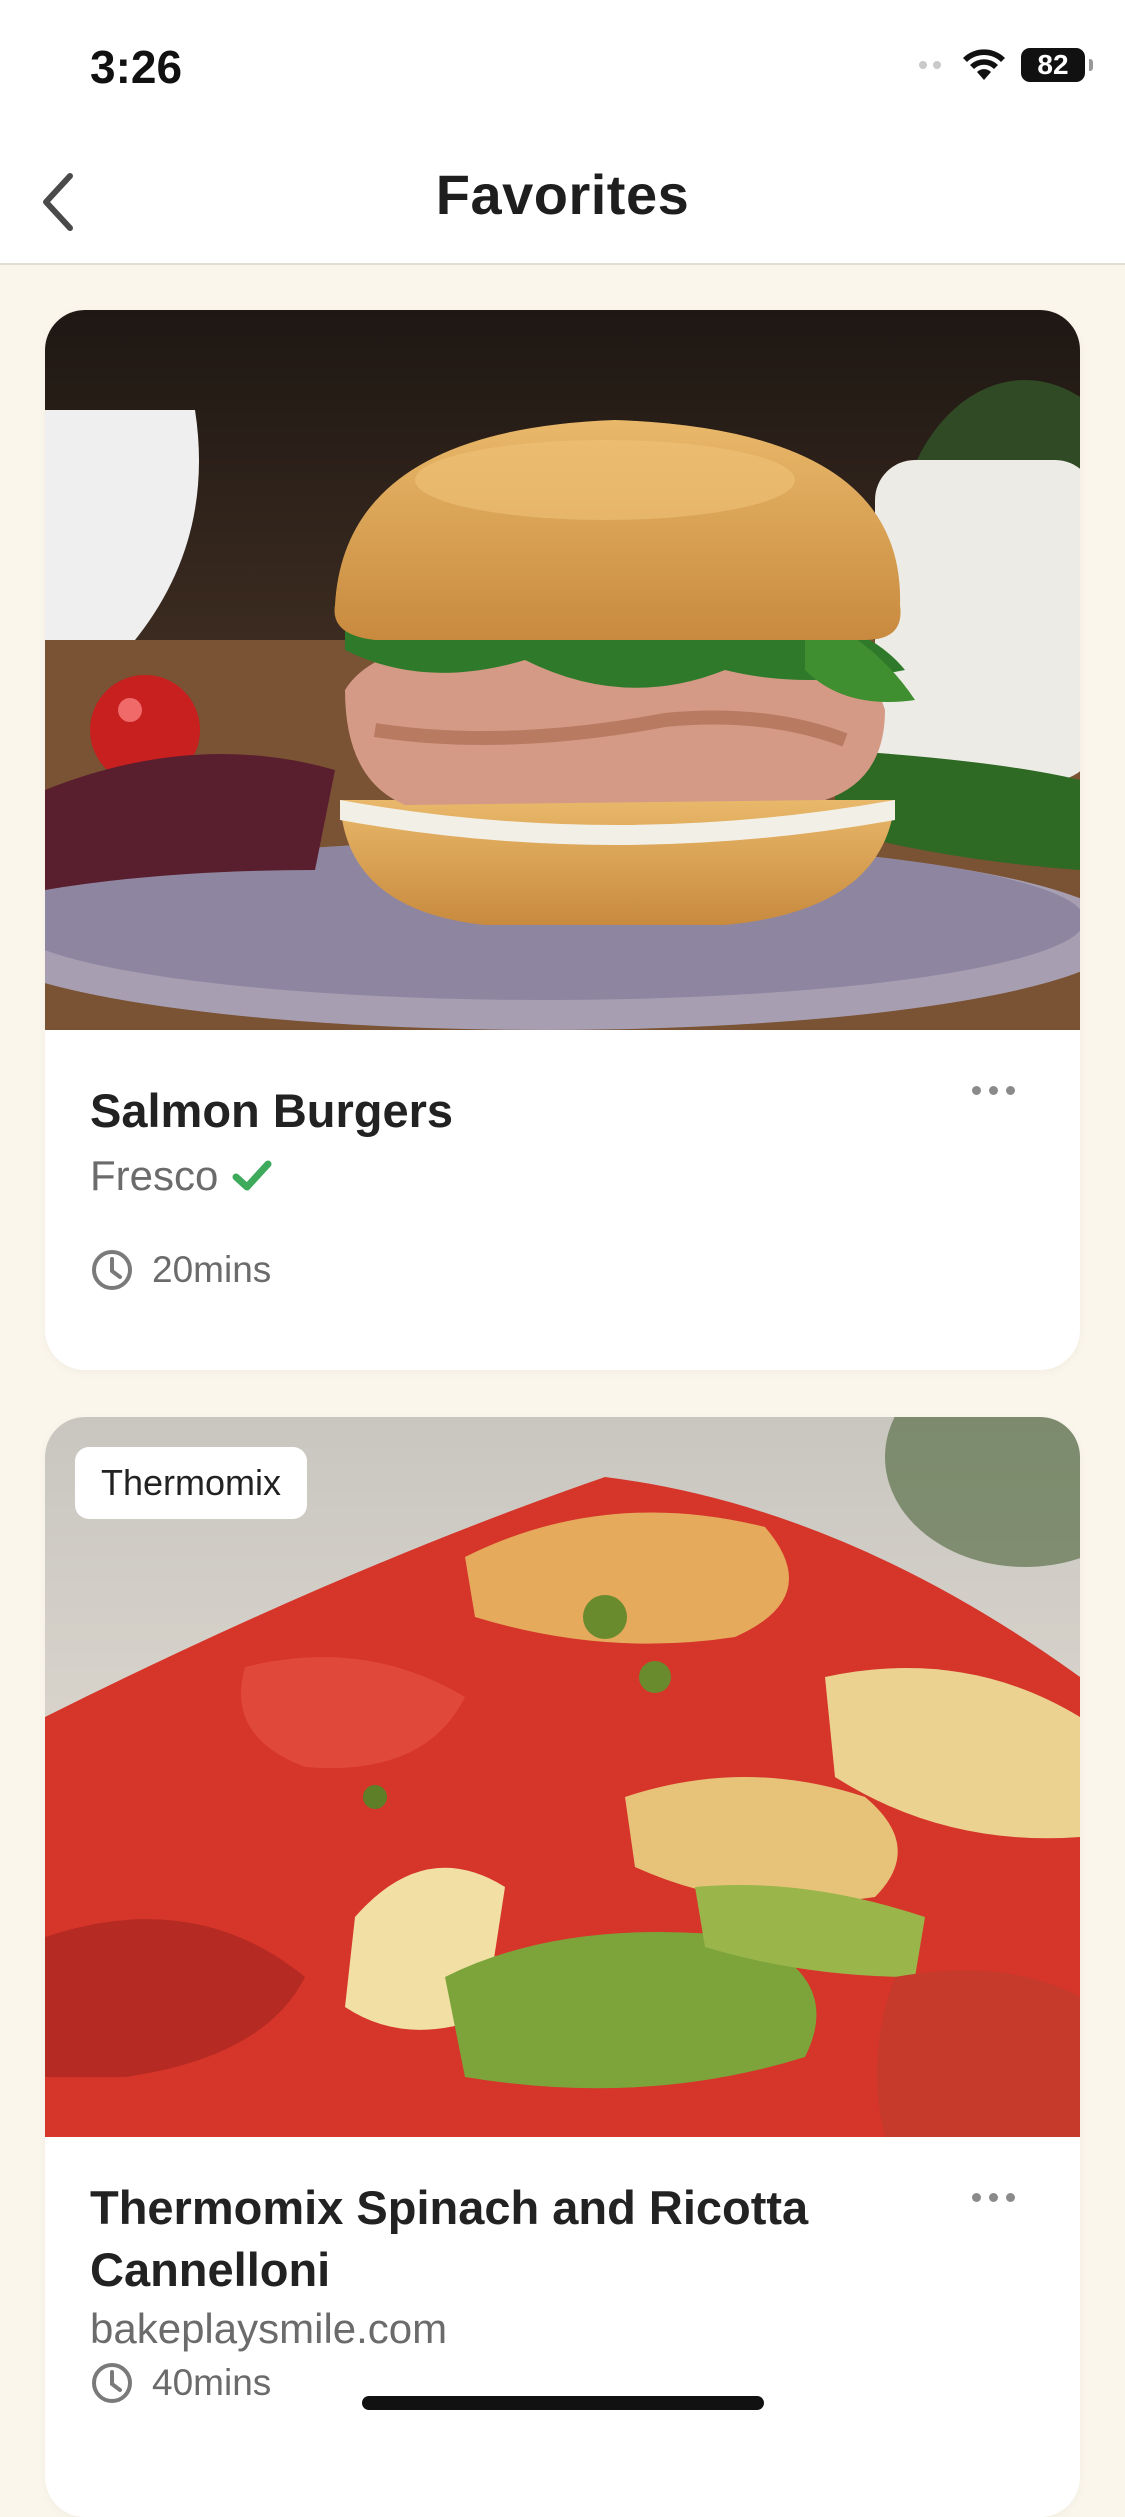 This screenshot has width=1125, height=2517. What do you see at coordinates (212, 2382) in the screenshot?
I see `recipe-time-label: 40mins` at bounding box center [212, 2382].